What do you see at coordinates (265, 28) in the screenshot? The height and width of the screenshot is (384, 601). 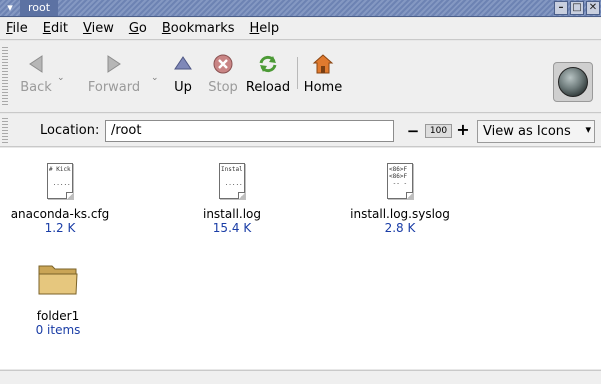 I see `menu-help: Help` at bounding box center [265, 28].